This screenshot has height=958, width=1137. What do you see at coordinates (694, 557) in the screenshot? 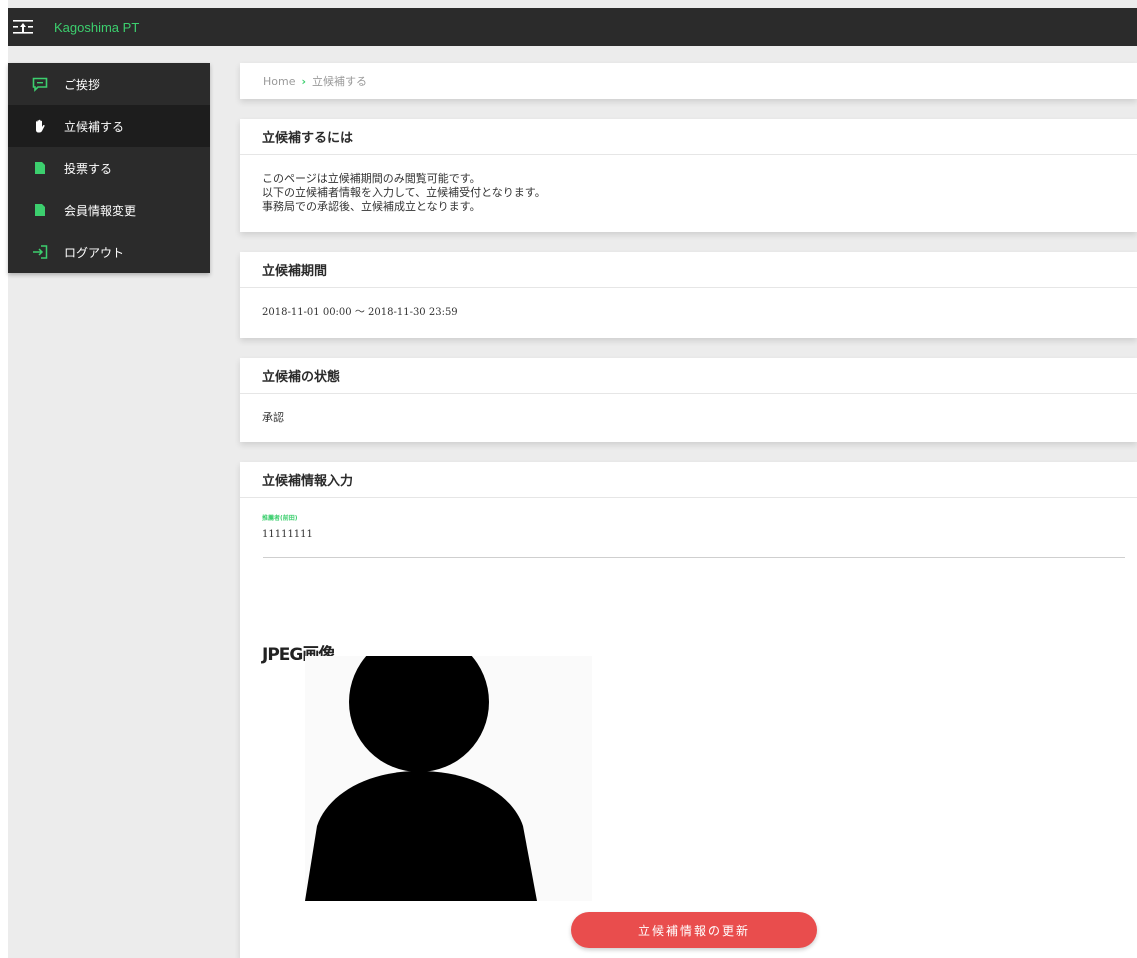
I see `section-divider` at bounding box center [694, 557].